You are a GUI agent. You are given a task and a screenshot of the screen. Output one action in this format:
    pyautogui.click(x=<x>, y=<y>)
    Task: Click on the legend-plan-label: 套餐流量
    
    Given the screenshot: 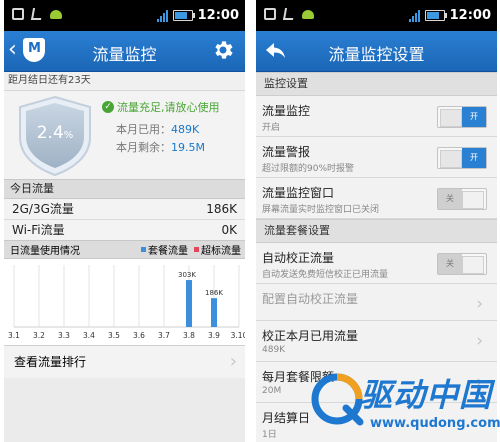 What is the action you would take?
    pyautogui.click(x=168, y=251)
    